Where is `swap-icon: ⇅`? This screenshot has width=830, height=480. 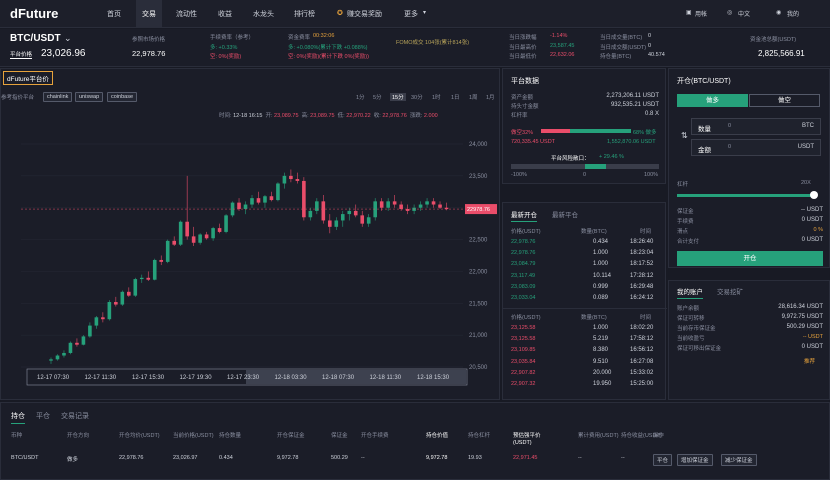 swap-icon: ⇅ is located at coordinates (684, 135).